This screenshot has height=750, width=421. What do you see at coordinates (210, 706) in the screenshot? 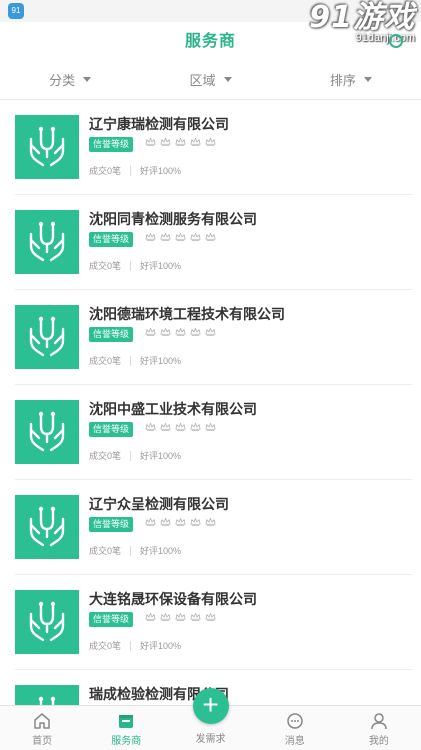
I see `plus-icon: +` at bounding box center [210, 706].